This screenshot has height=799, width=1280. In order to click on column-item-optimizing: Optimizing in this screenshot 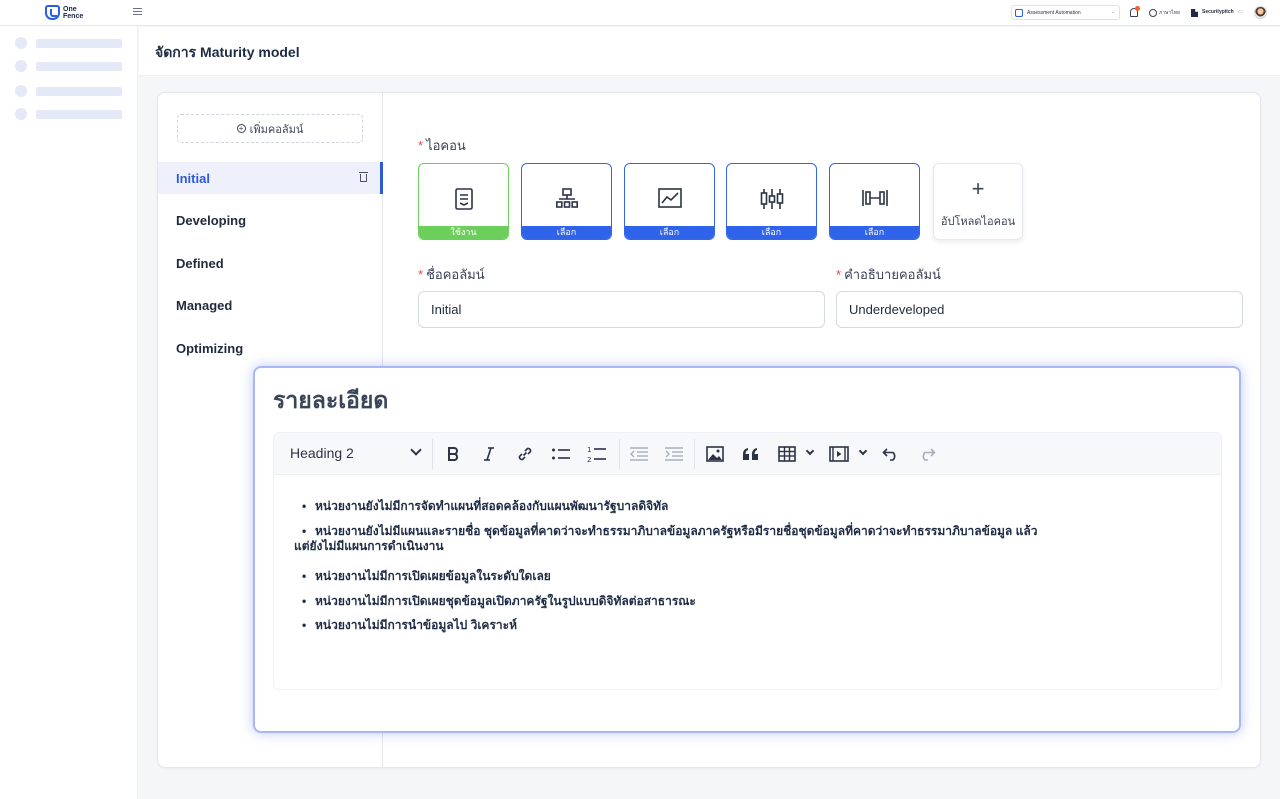, I will do `click(270, 348)`.